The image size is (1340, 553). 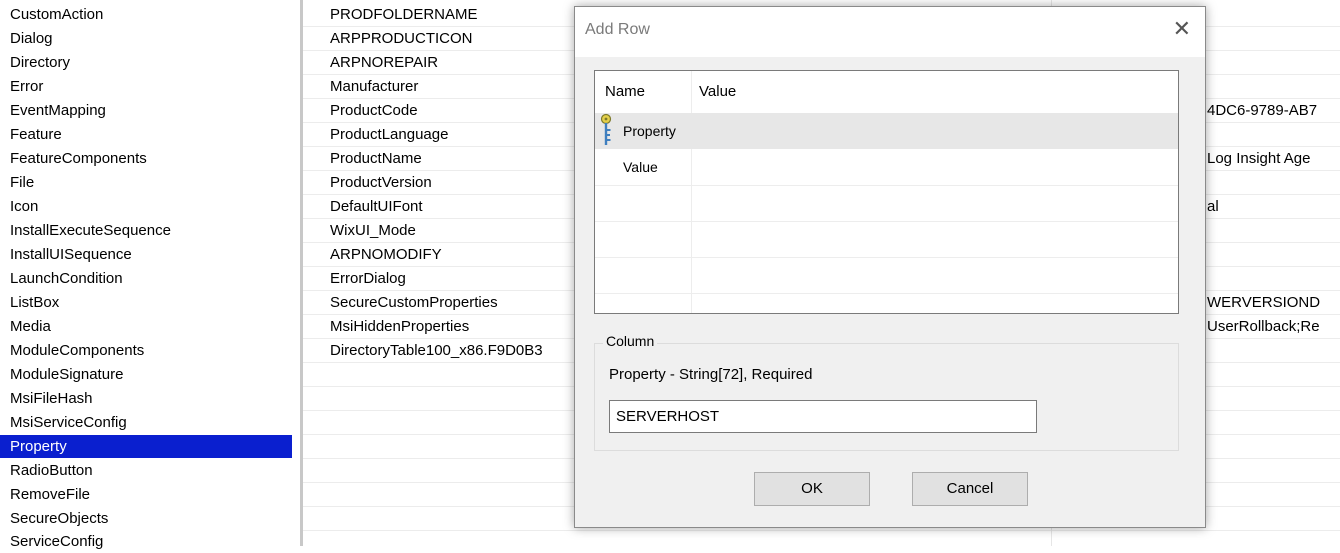 What do you see at coordinates (823, 416) in the screenshot?
I see `column-value-input` at bounding box center [823, 416].